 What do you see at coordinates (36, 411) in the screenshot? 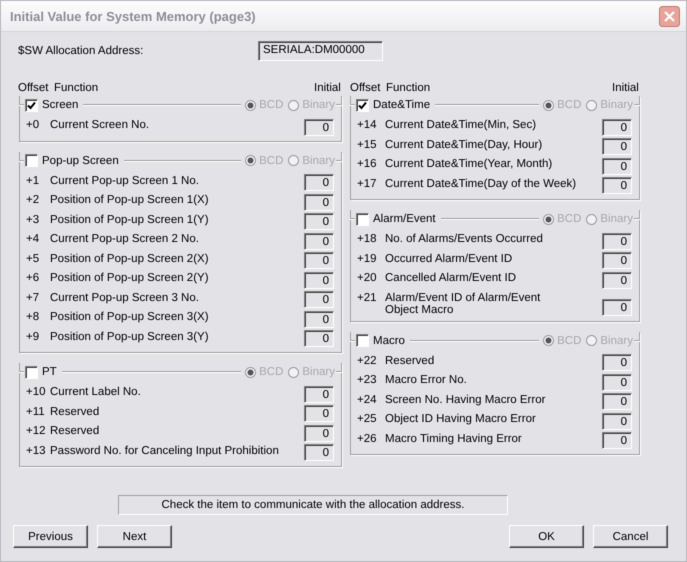
I see `offset-text: +11` at bounding box center [36, 411].